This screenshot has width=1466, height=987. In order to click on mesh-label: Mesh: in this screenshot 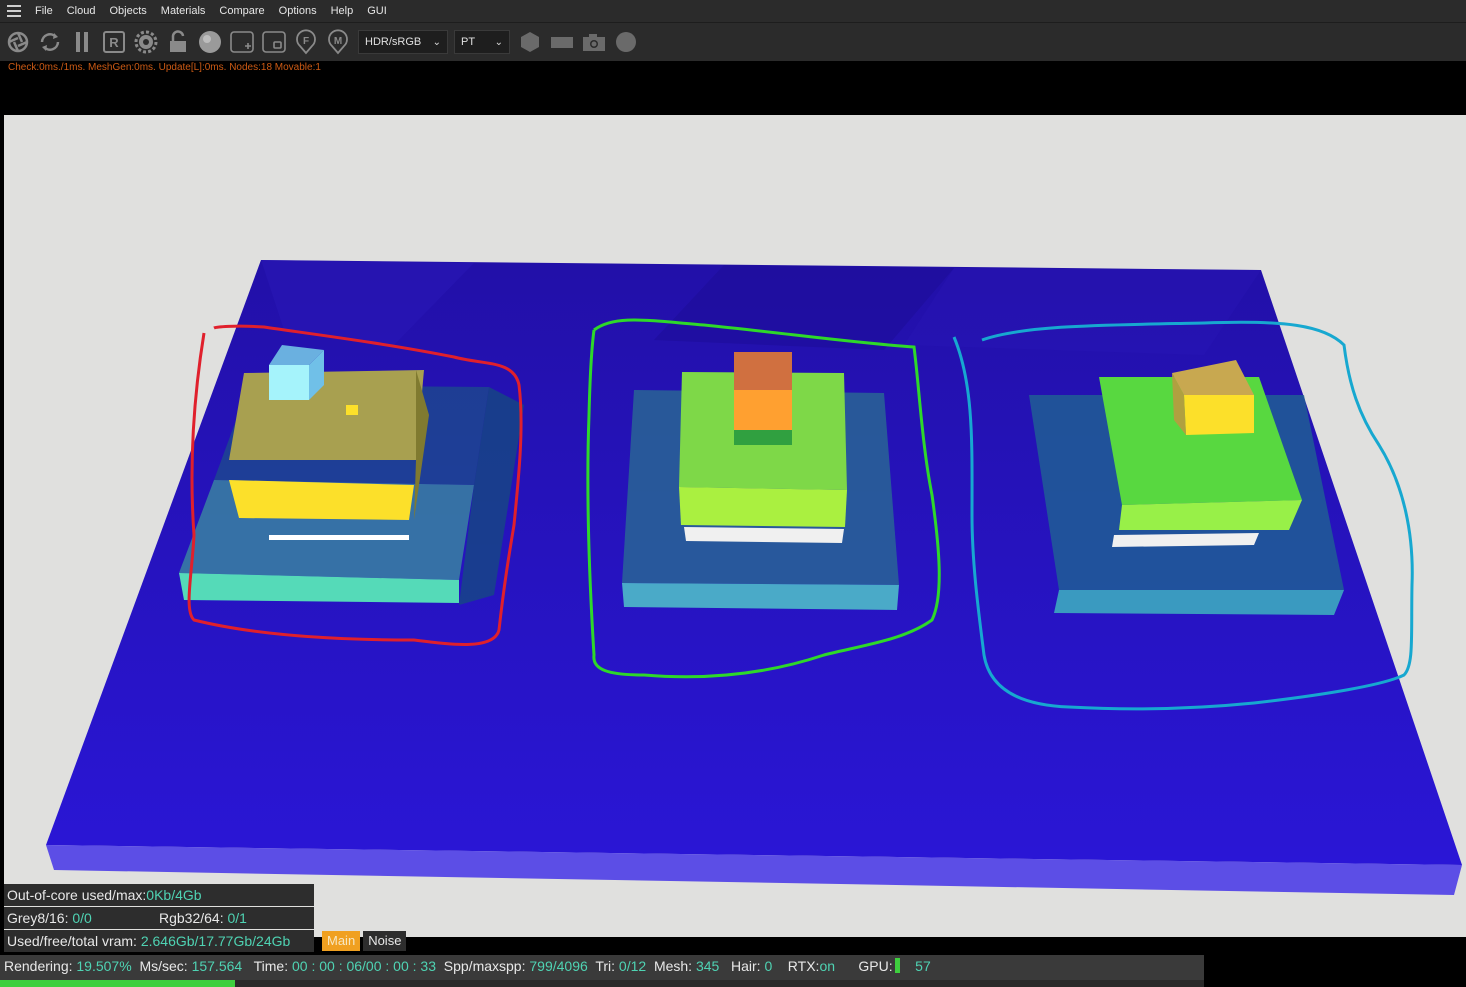, I will do `click(673, 966)`.